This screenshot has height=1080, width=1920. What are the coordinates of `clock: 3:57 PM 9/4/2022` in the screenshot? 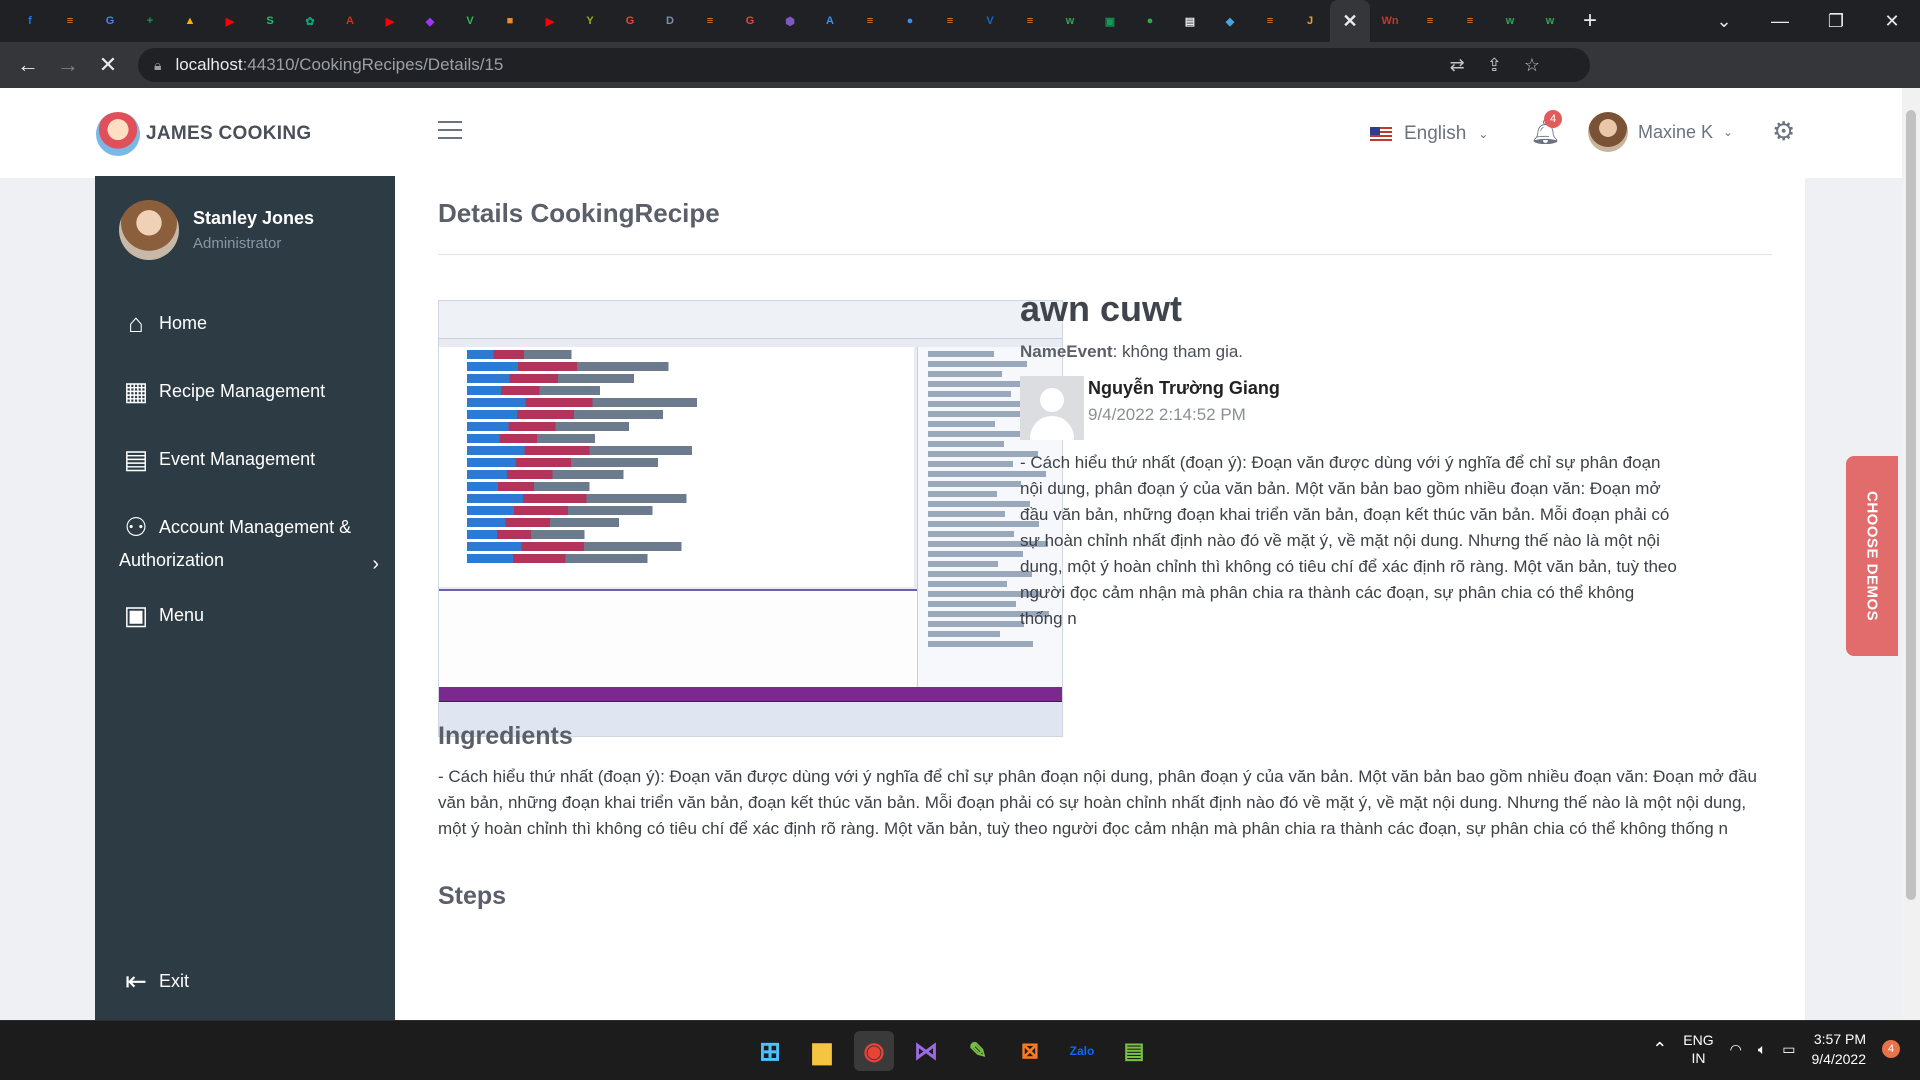 It's located at (1839, 1049).